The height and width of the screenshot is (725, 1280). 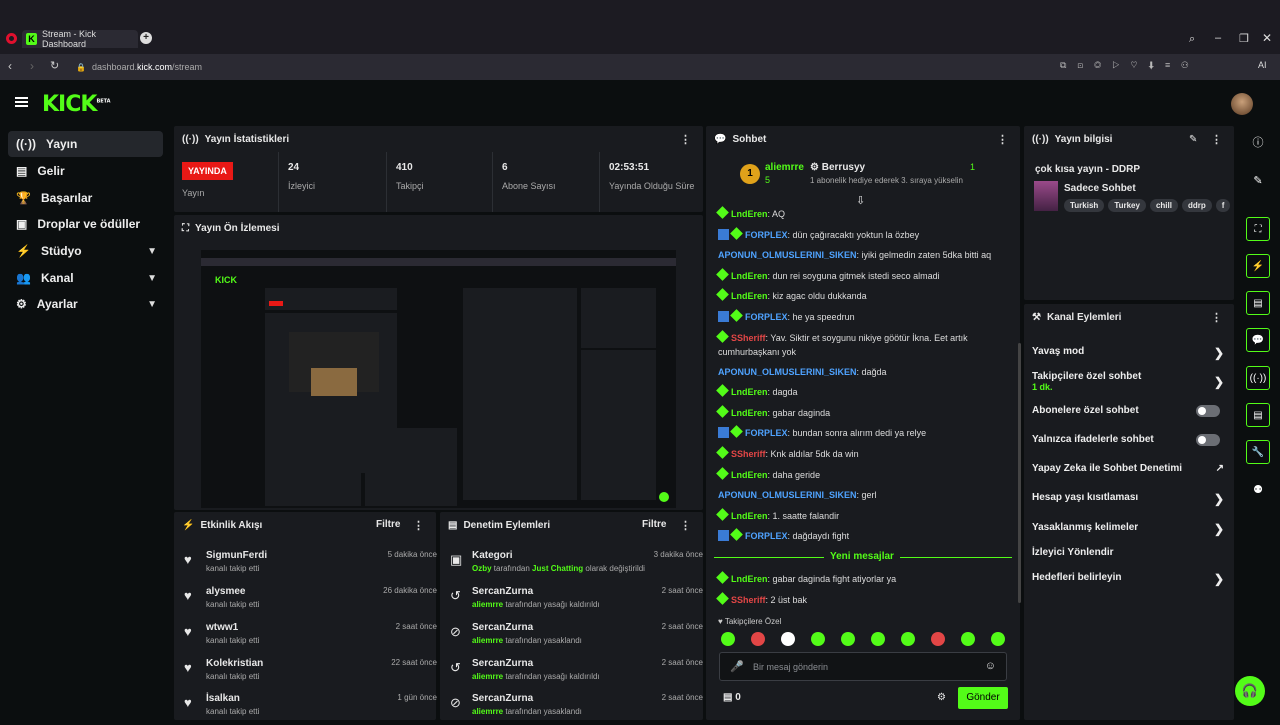 What do you see at coordinates (1131, 440) in the screenshot?
I see `emotes-only-action: Yalnızca ifadelerle sohbet` at bounding box center [1131, 440].